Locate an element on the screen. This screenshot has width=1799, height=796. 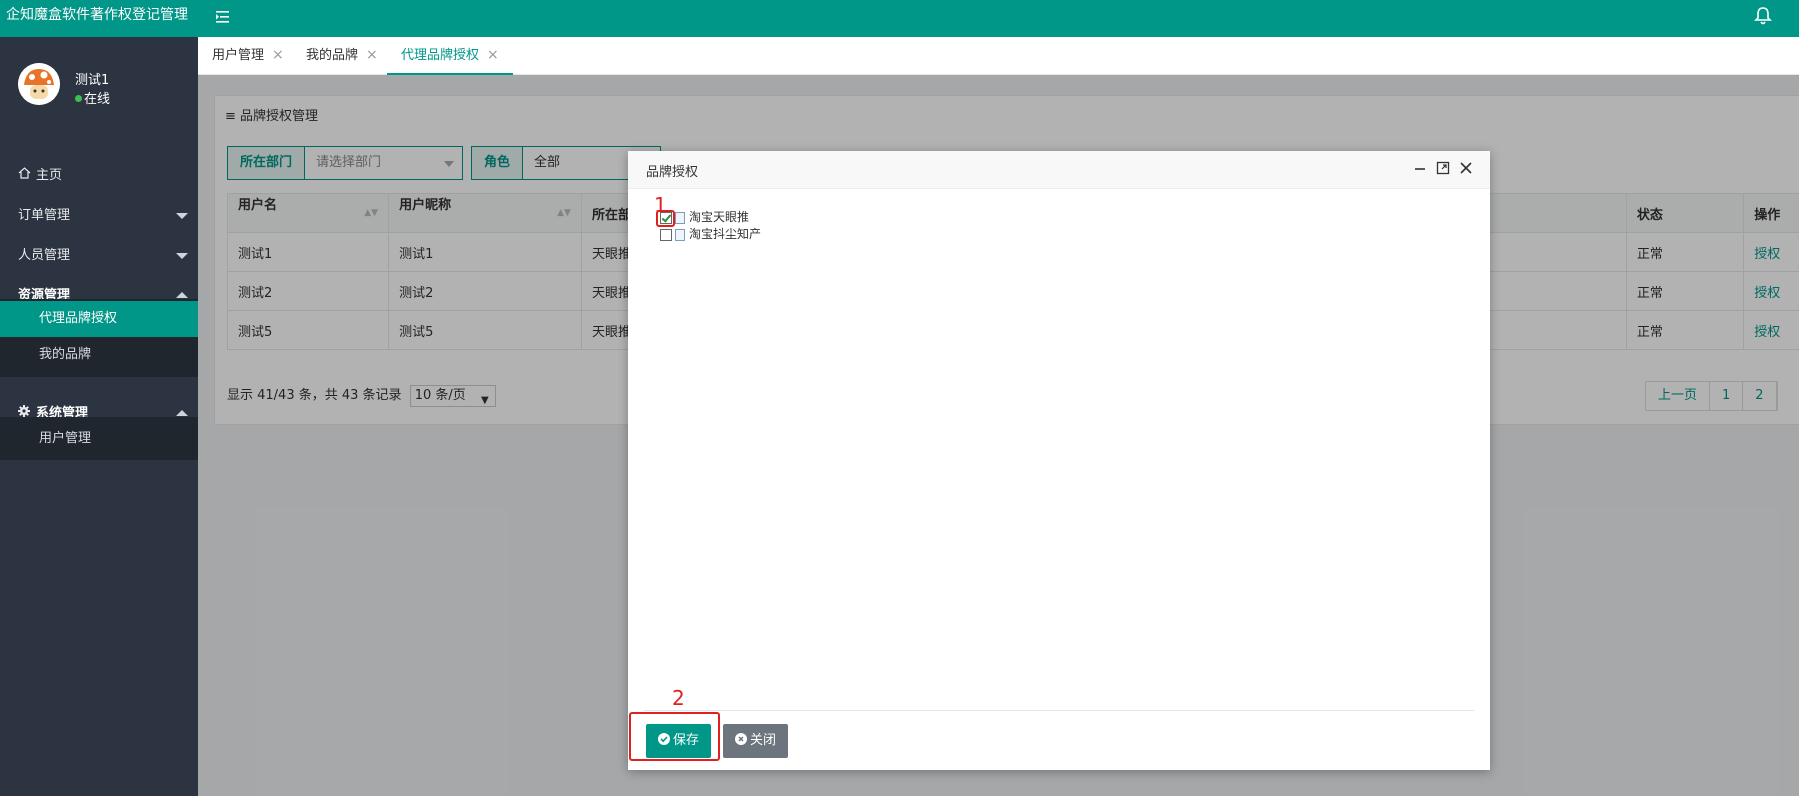
avatar is located at coordinates (39, 84).